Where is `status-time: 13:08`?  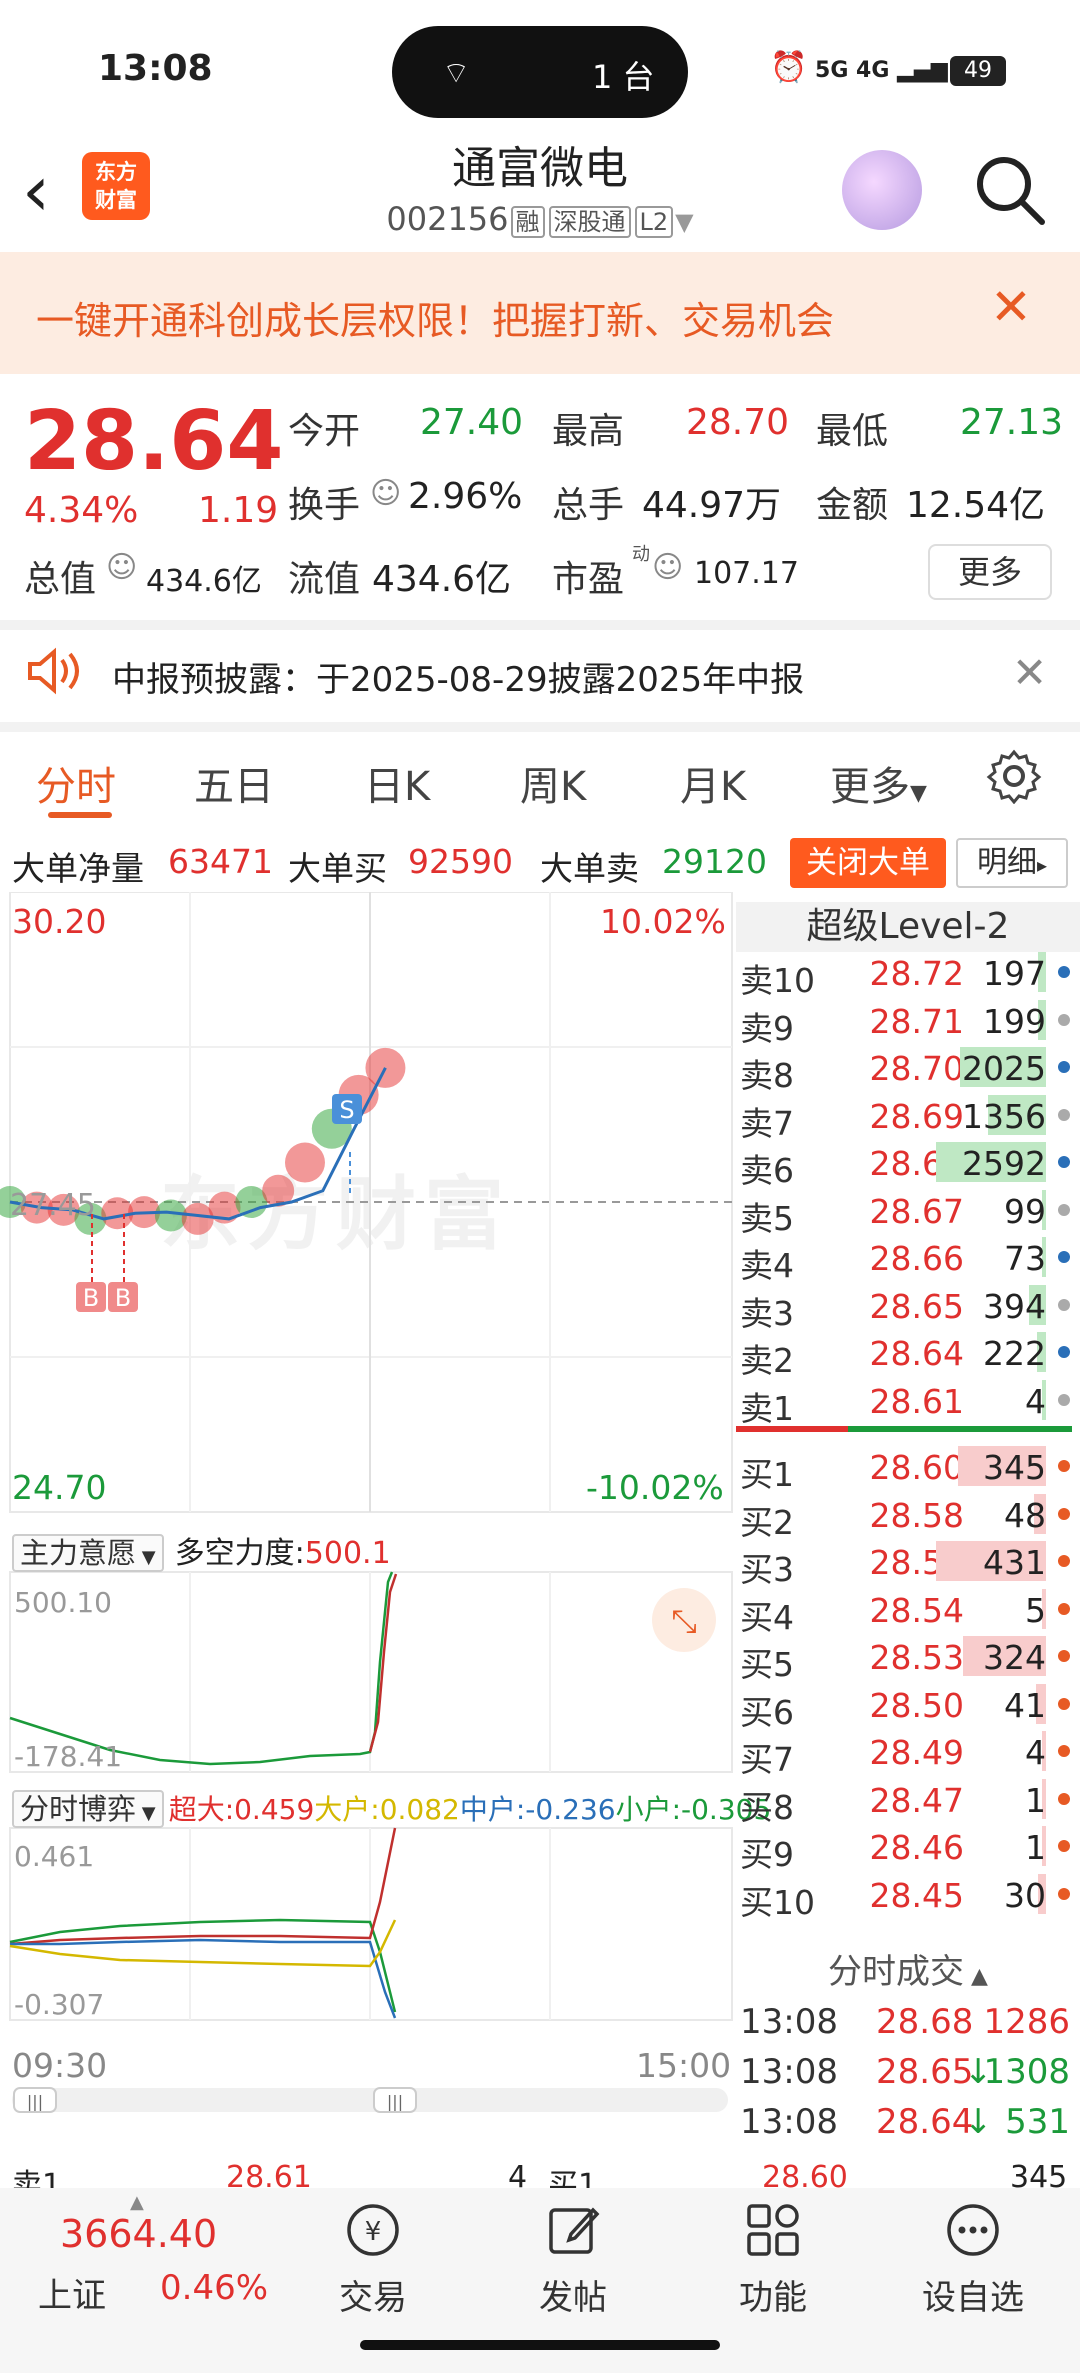 status-time: 13:08 is located at coordinates (155, 68).